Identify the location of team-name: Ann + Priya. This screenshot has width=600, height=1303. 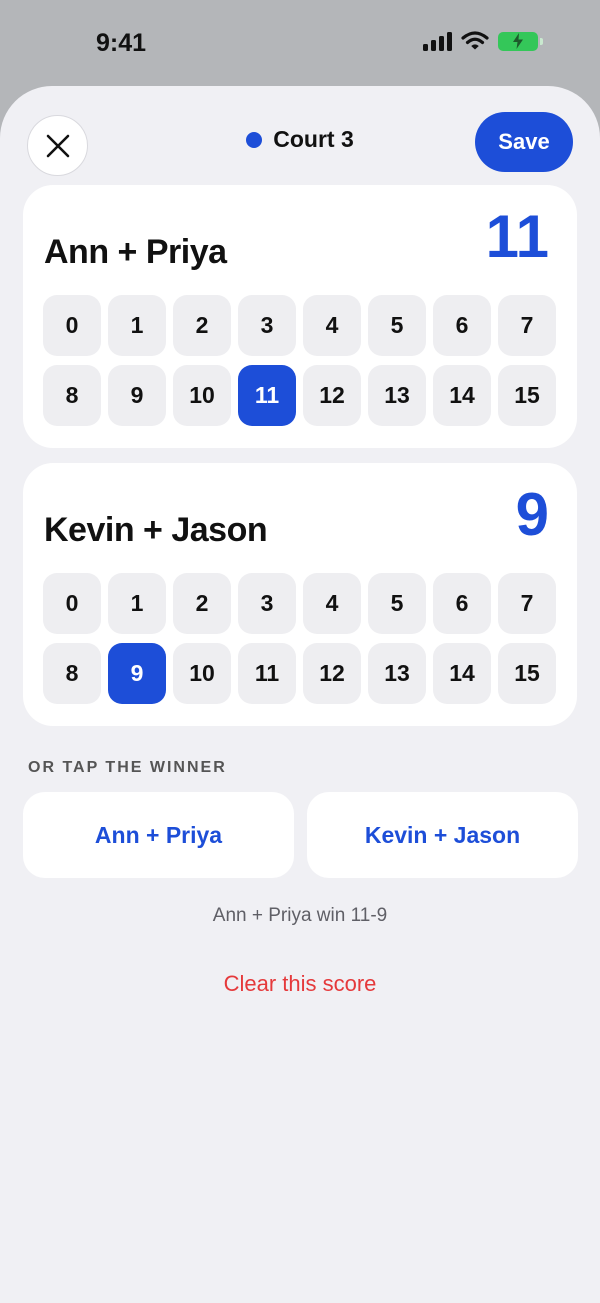
(135, 252).